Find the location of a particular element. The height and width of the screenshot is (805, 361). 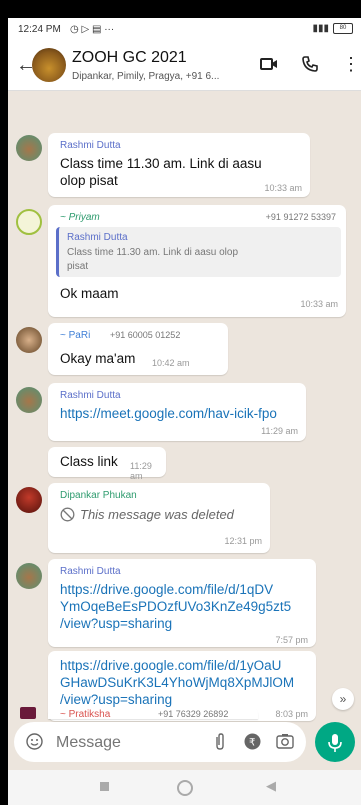

message-text: olop pisat is located at coordinates (89, 180).